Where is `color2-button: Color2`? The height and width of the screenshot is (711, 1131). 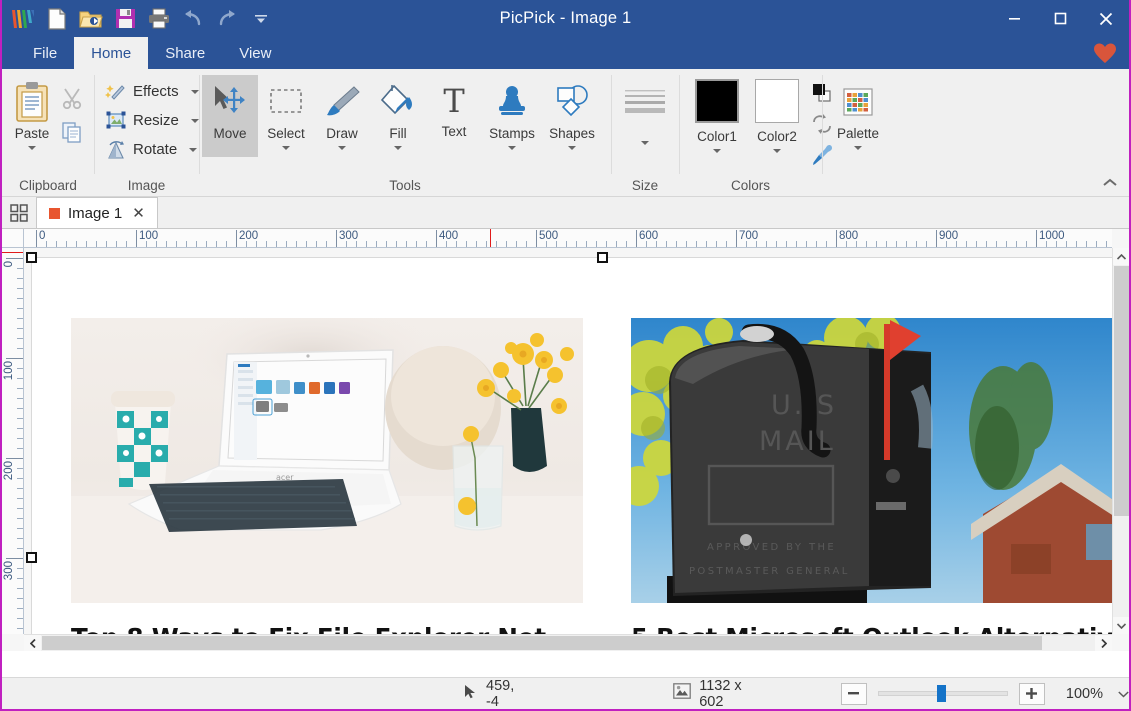 color2-button: Color2 is located at coordinates (777, 114).